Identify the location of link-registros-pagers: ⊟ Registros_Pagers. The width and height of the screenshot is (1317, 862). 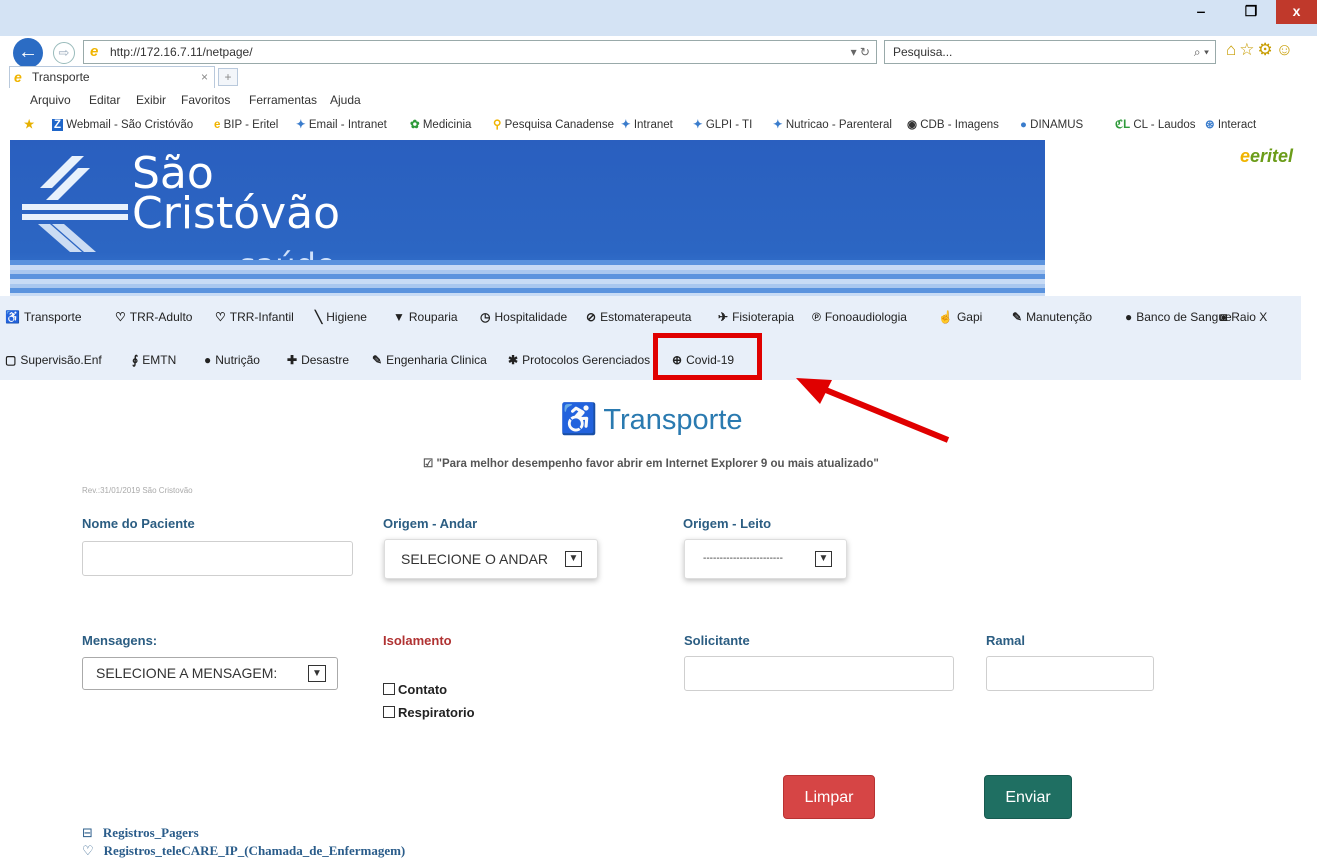
(140, 833).